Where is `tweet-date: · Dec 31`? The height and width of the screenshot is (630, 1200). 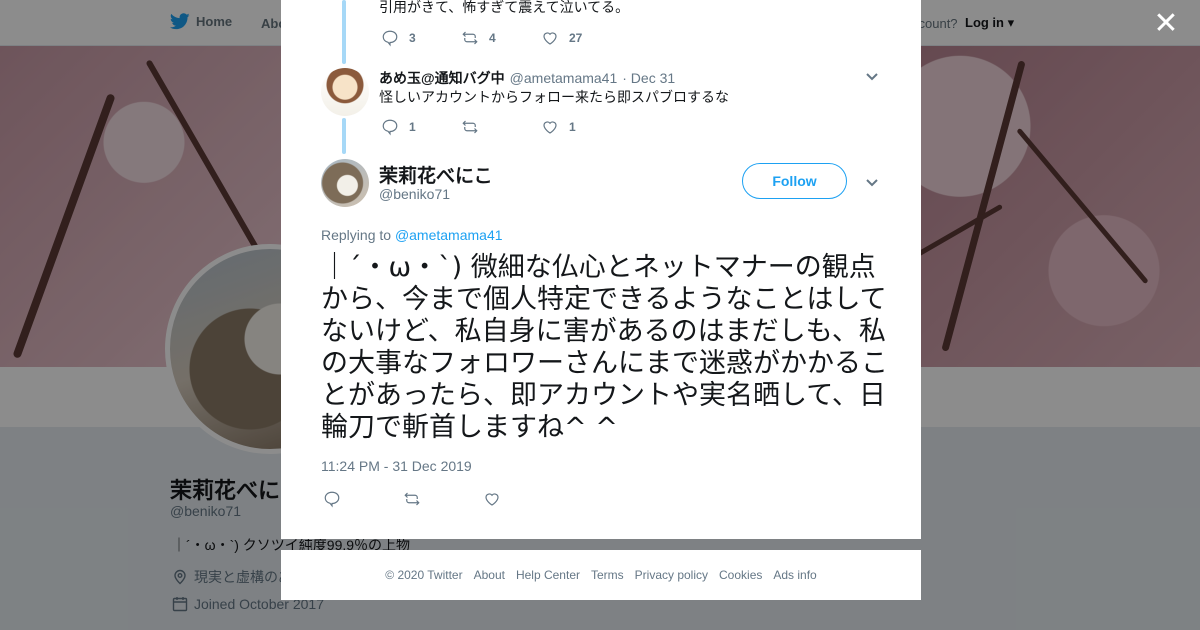
tweet-date: · Dec 31 is located at coordinates (648, 78).